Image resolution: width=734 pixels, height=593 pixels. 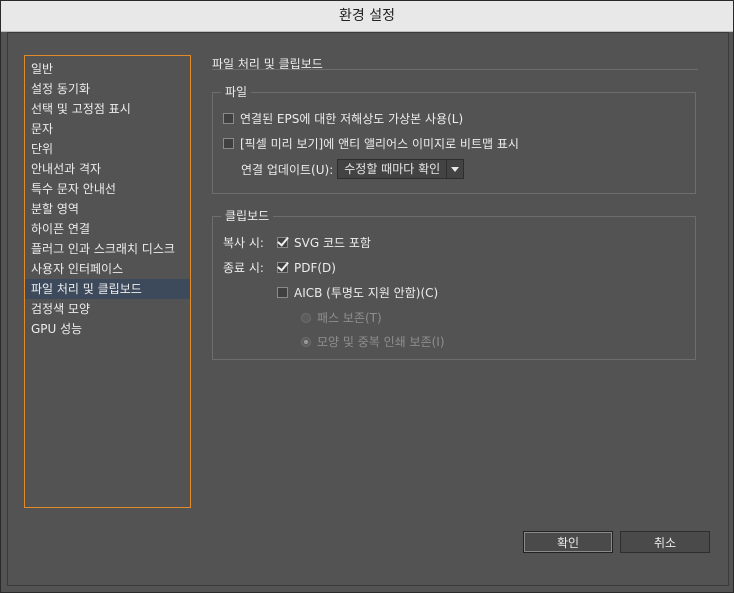 I want to click on cancel-button: 취소, so click(x=665, y=542).